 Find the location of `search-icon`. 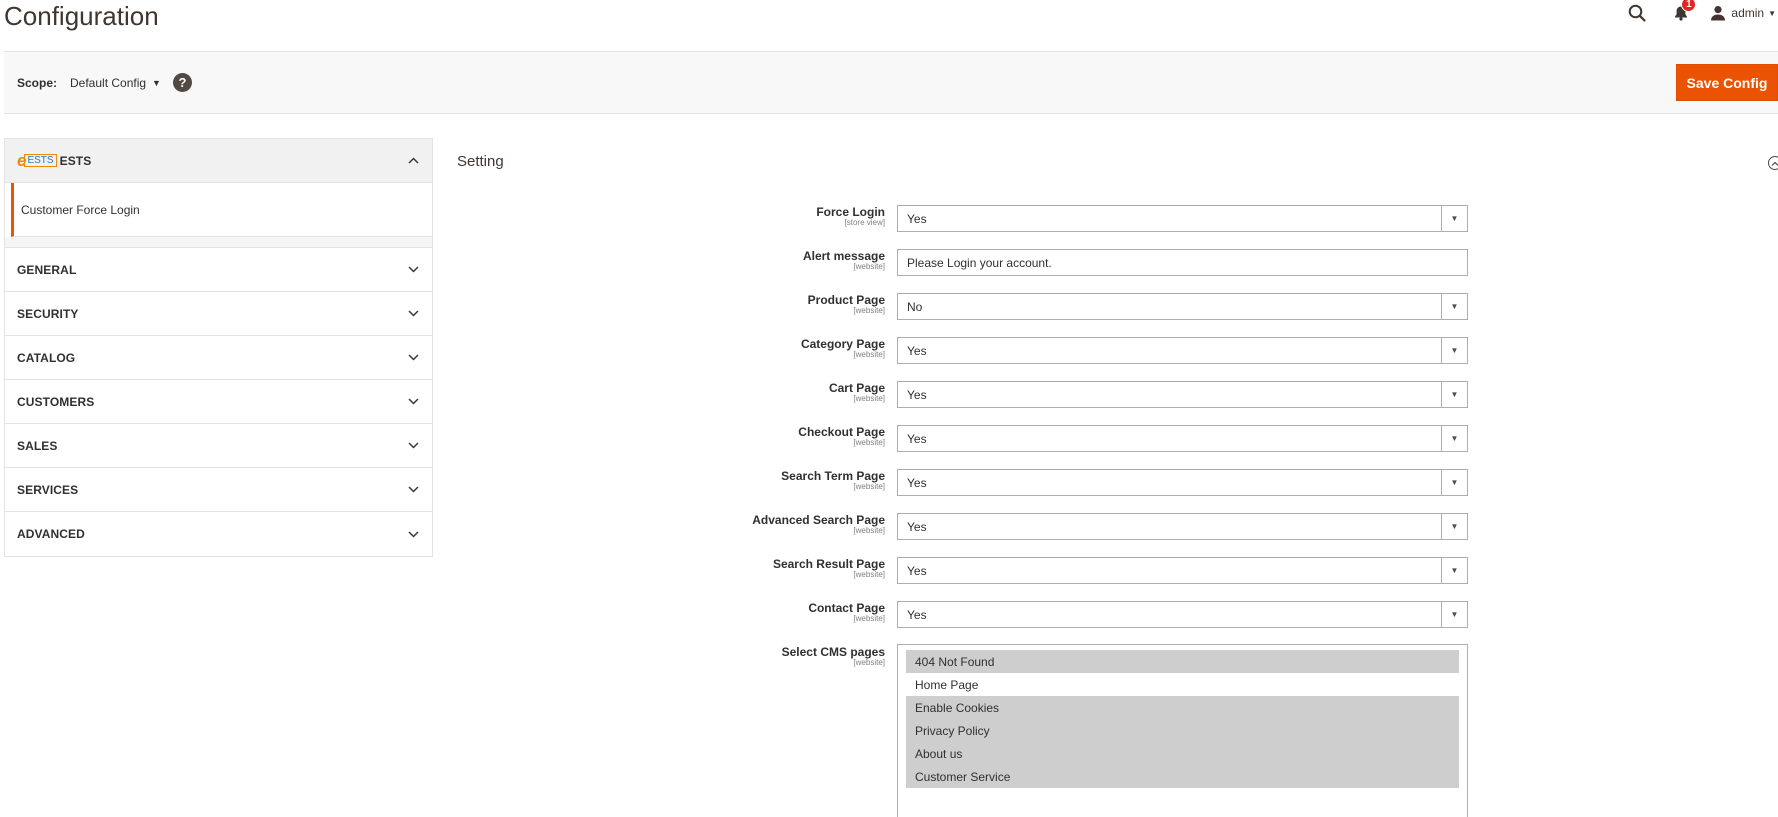

search-icon is located at coordinates (1637, 13).